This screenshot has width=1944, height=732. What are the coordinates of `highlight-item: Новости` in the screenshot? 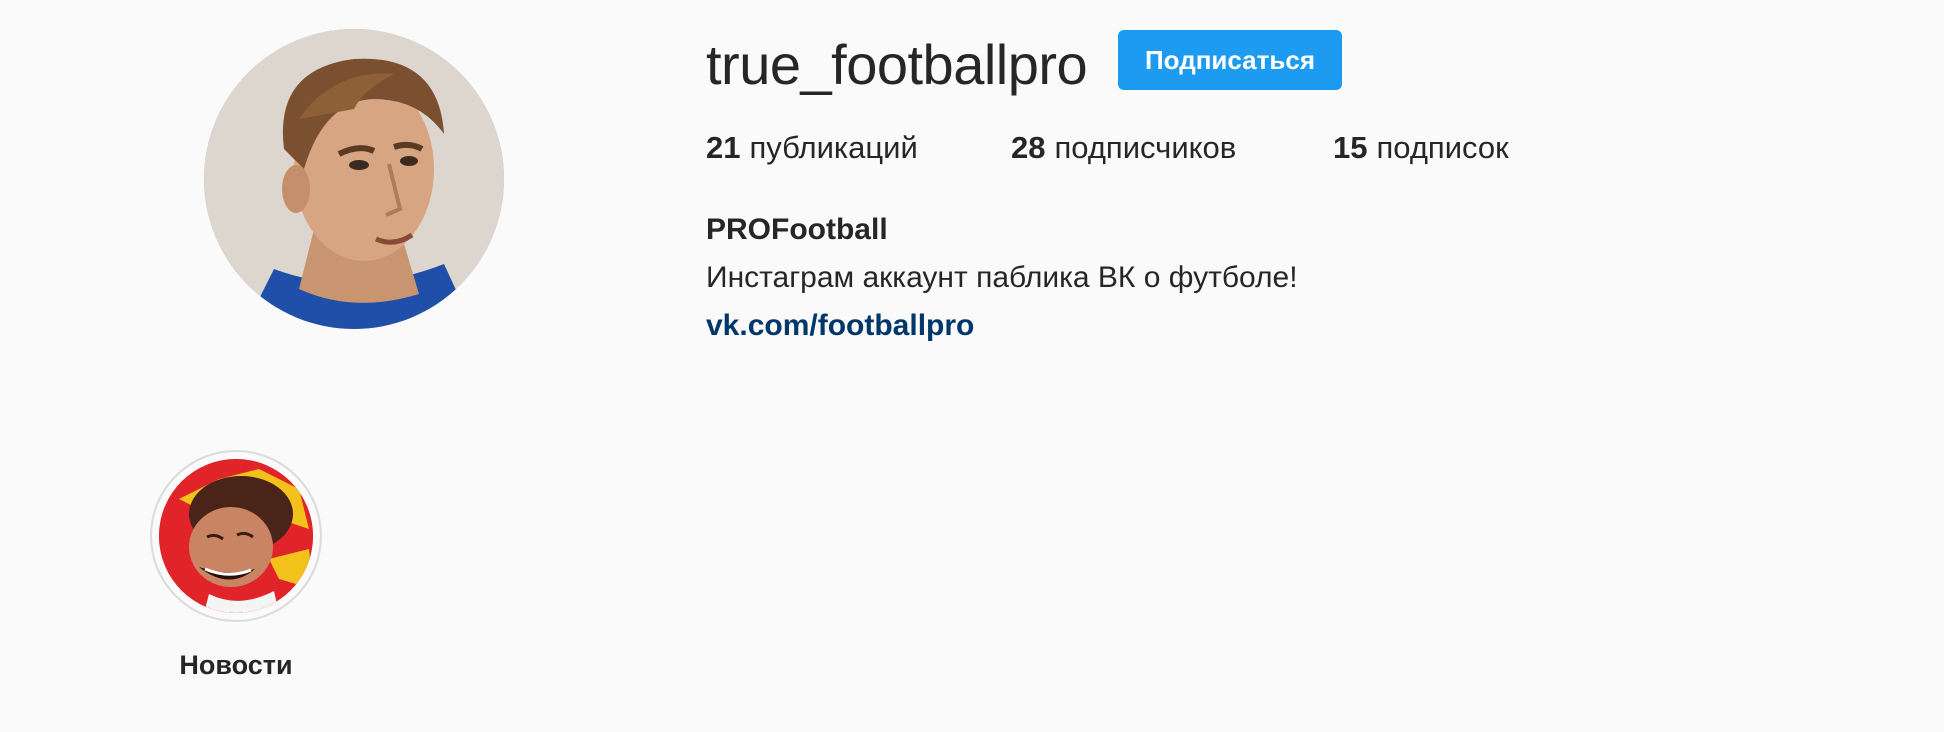 It's located at (236, 566).